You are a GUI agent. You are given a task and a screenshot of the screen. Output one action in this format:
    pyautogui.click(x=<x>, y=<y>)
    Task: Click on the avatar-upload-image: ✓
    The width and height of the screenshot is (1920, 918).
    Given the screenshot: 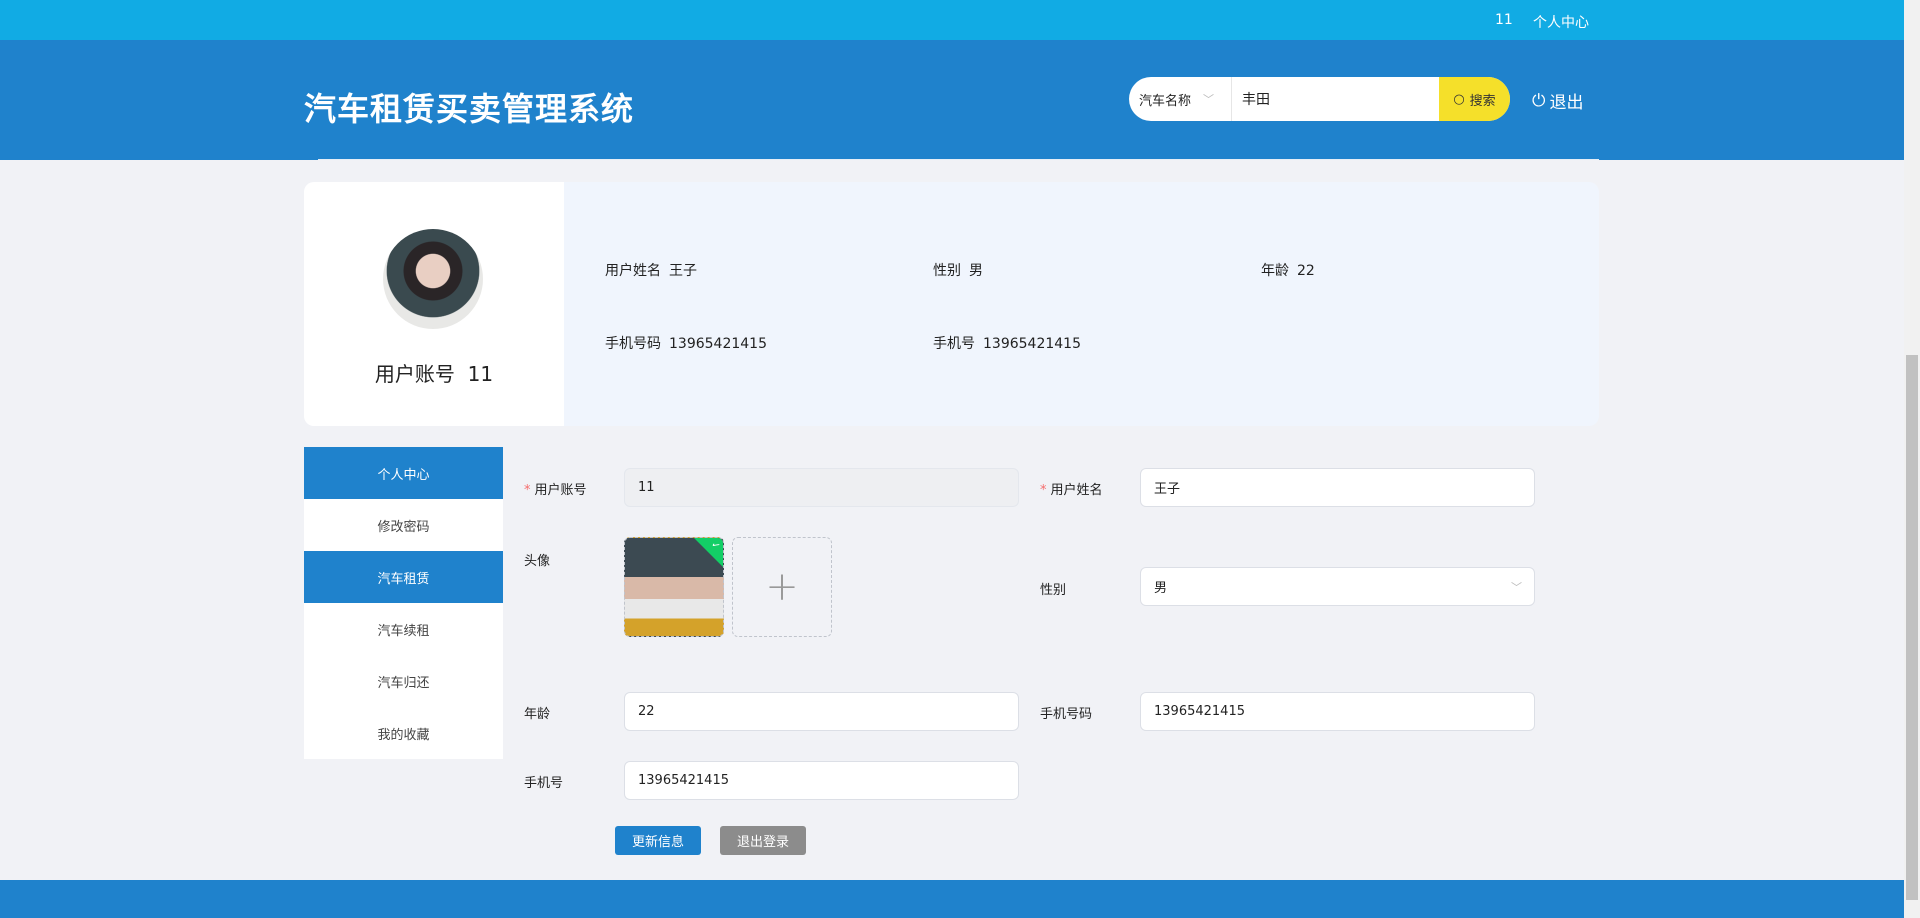 What is the action you would take?
    pyautogui.click(x=674, y=587)
    